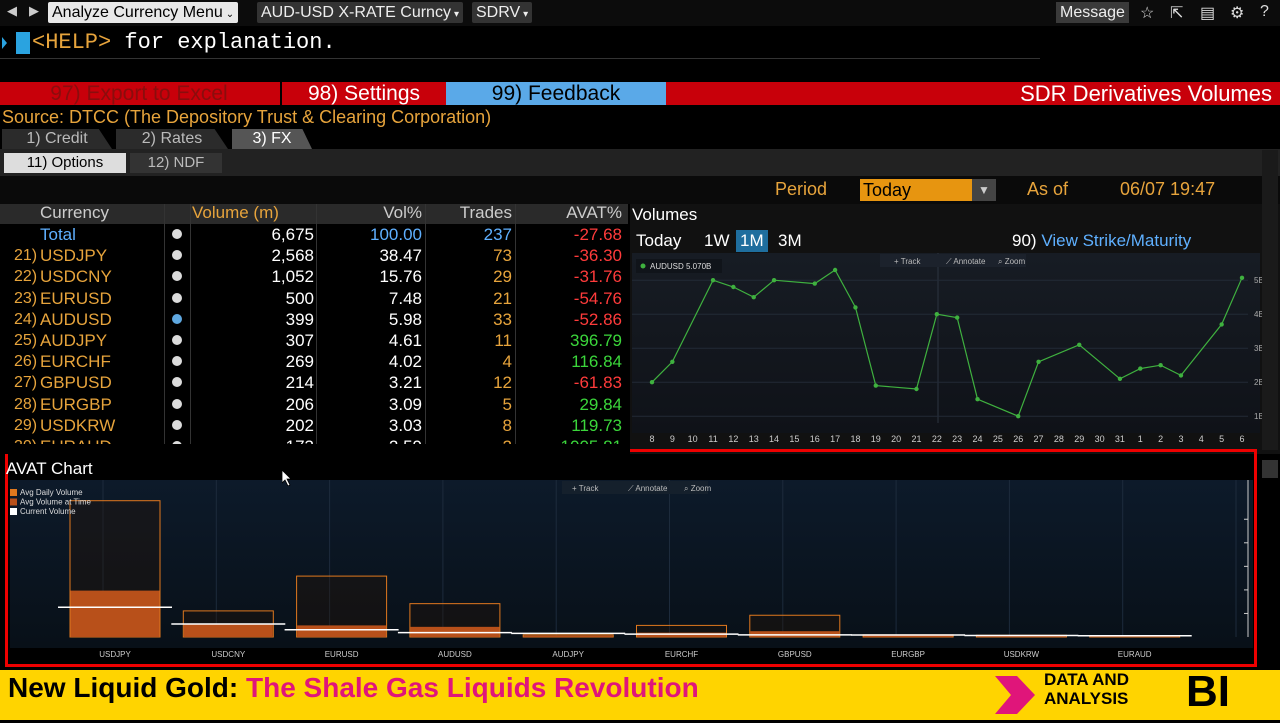  What do you see at coordinates (12, 11) in the screenshot?
I see `back-arrow-icon: ◀` at bounding box center [12, 11].